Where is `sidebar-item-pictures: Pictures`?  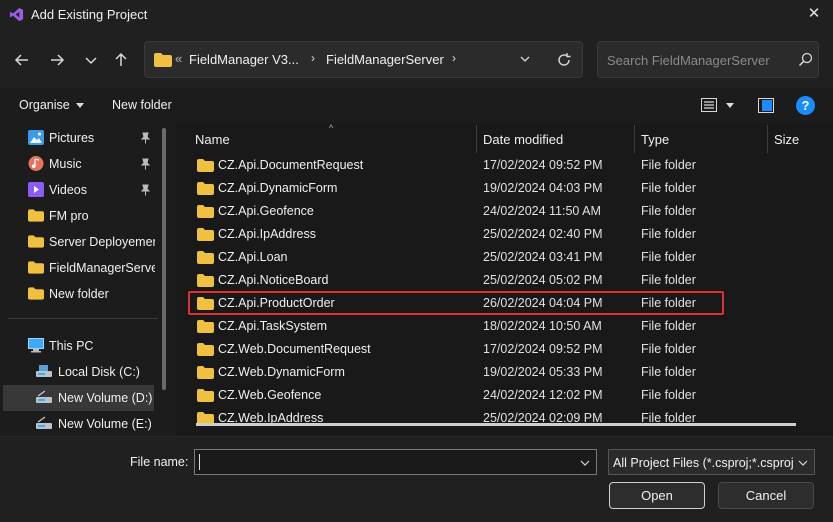 sidebar-item-pictures: Pictures is located at coordinates (80, 138).